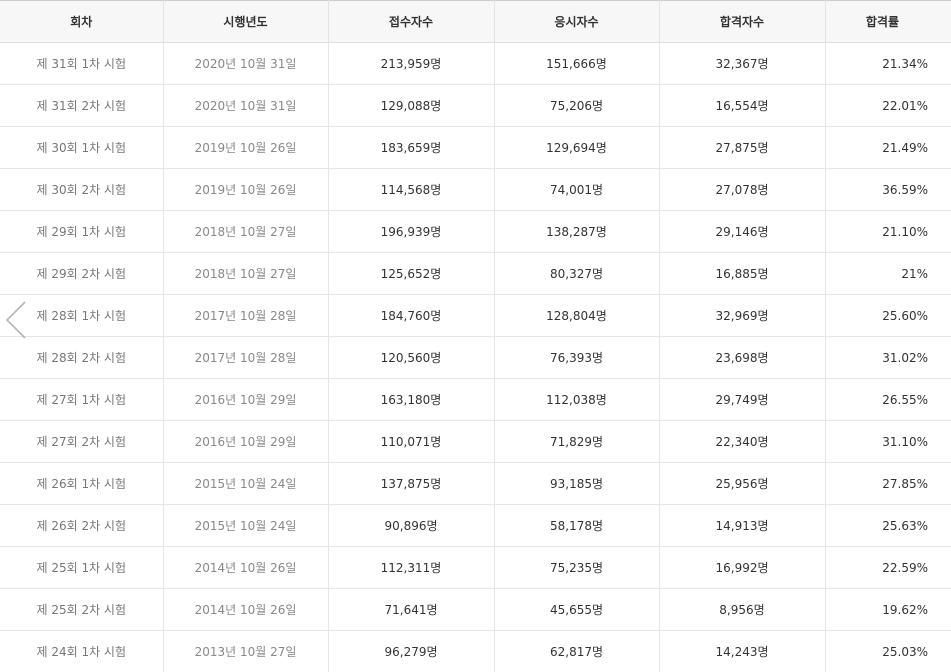 This screenshot has height=672, width=951. I want to click on cell-examinees: 138,287명, so click(577, 231).